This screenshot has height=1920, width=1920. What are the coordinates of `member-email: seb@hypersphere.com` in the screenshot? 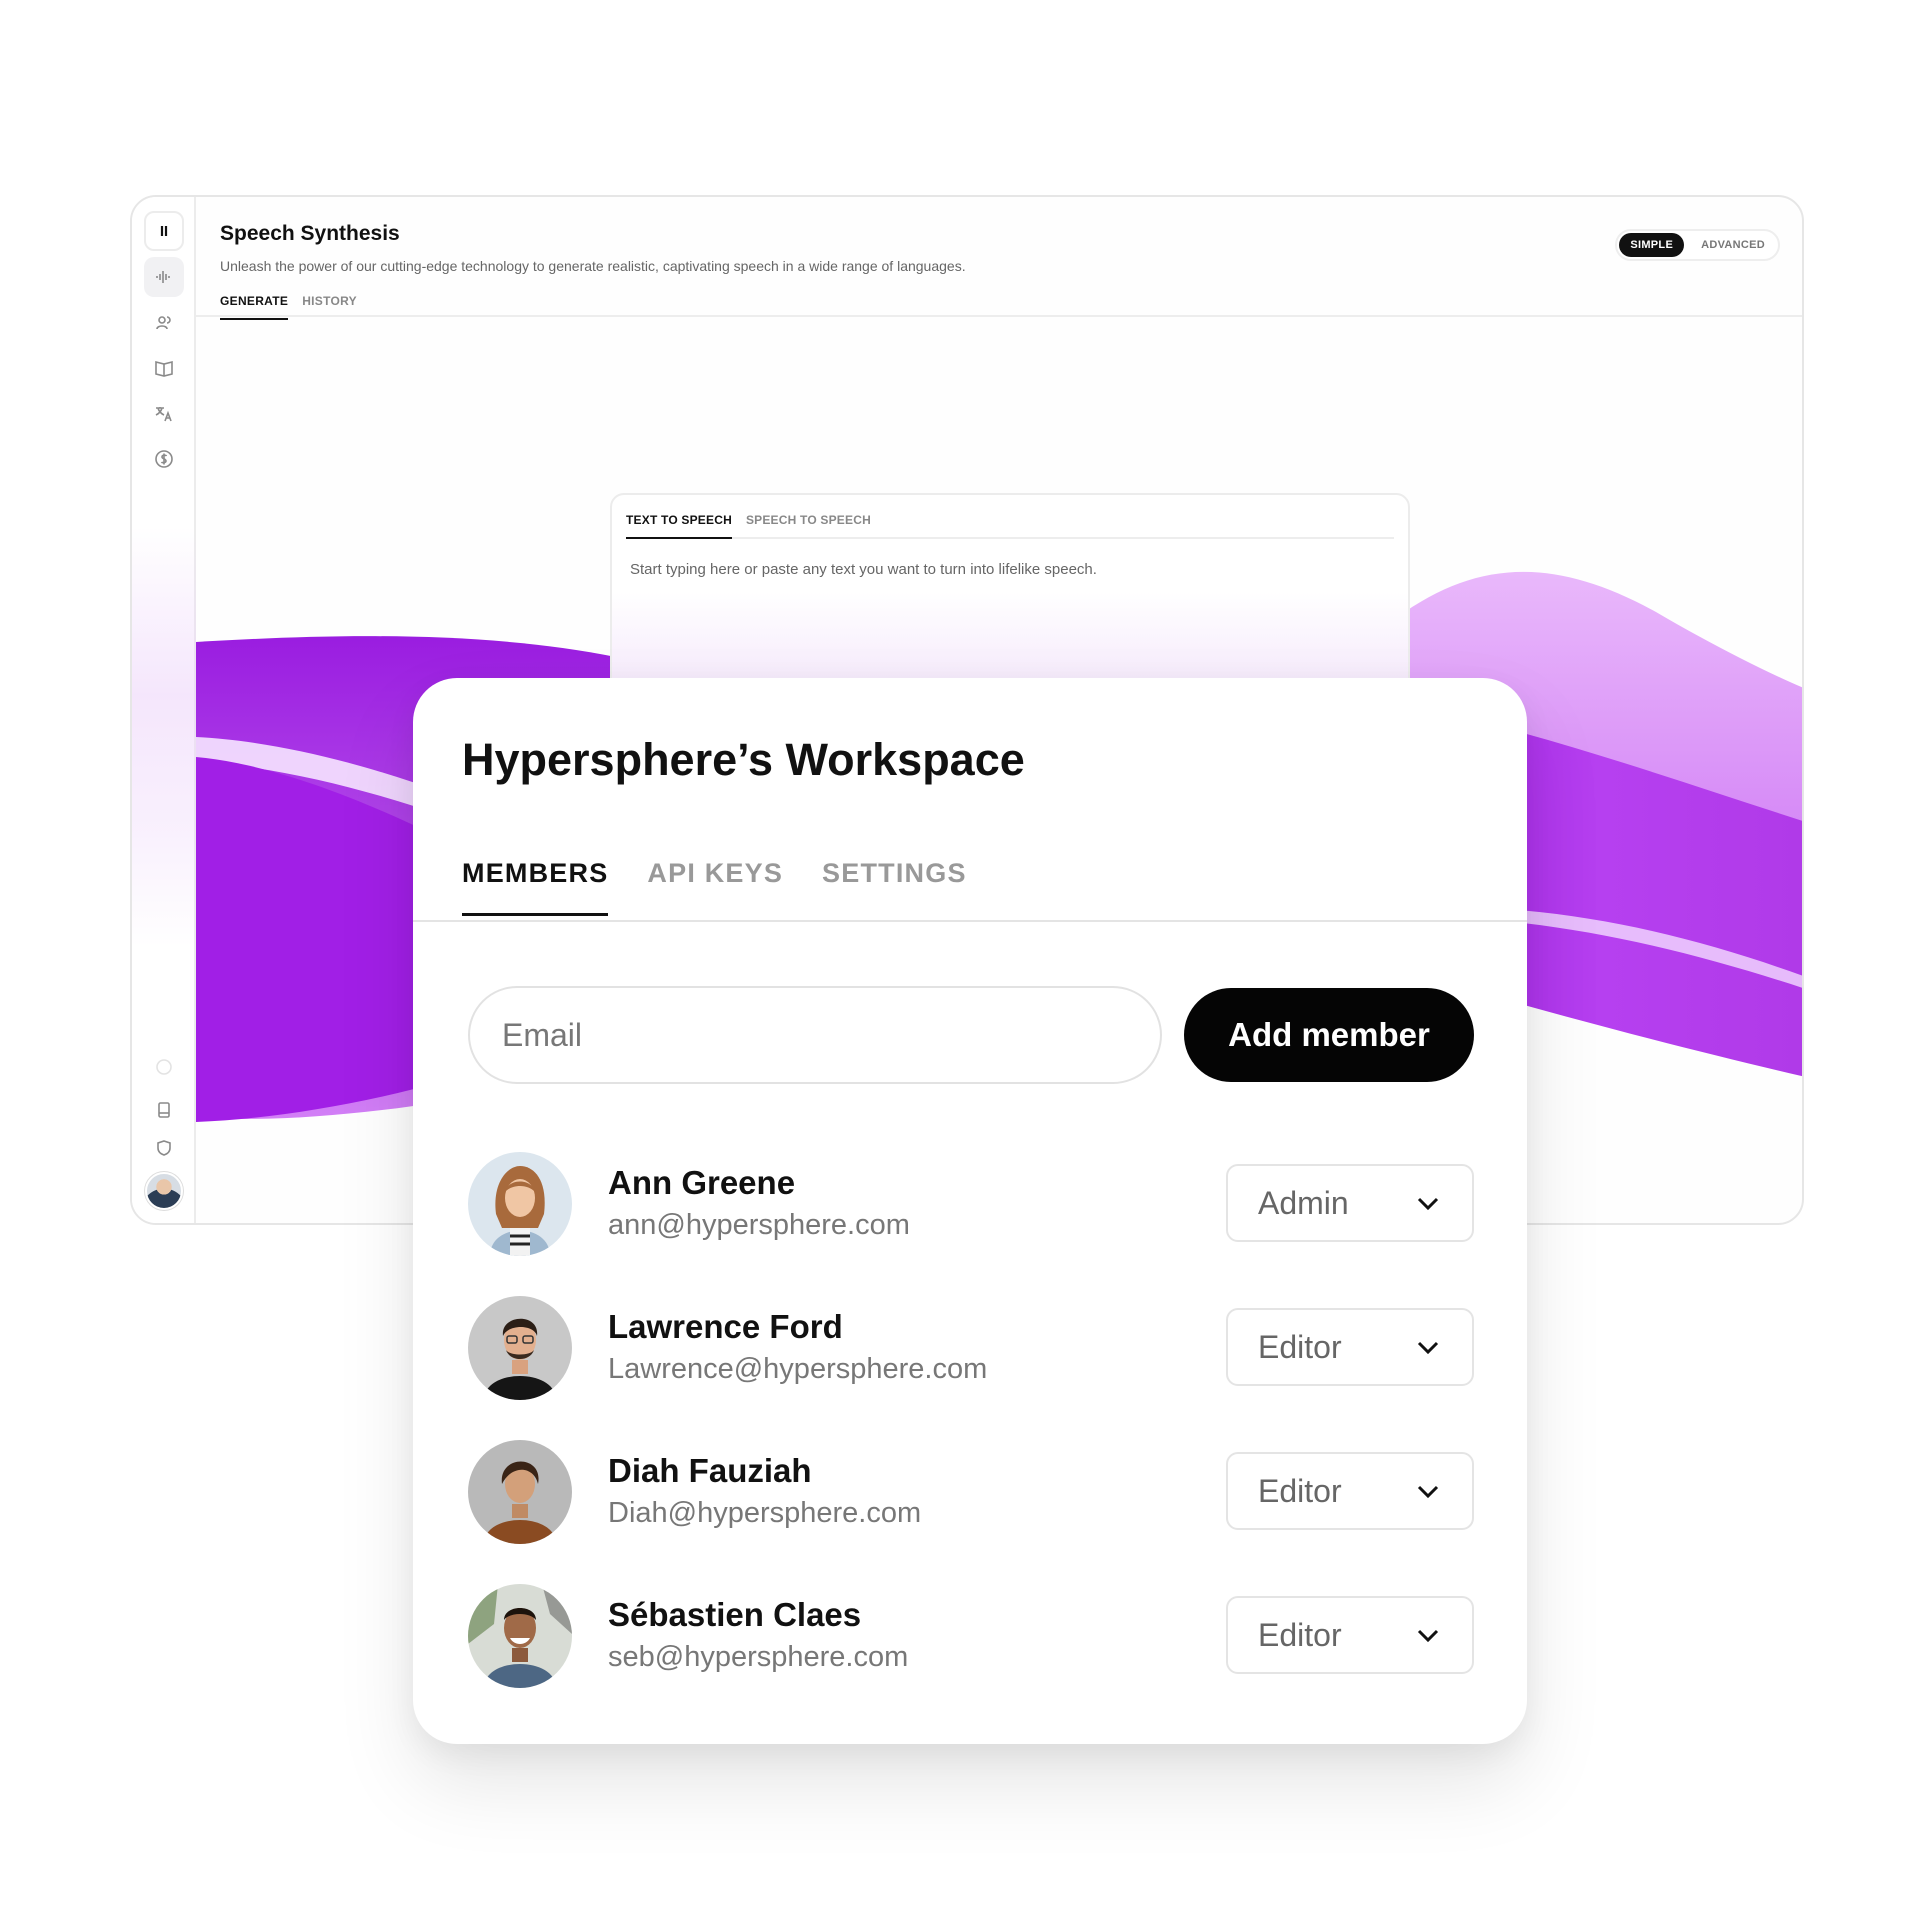 It's located at (758, 1657).